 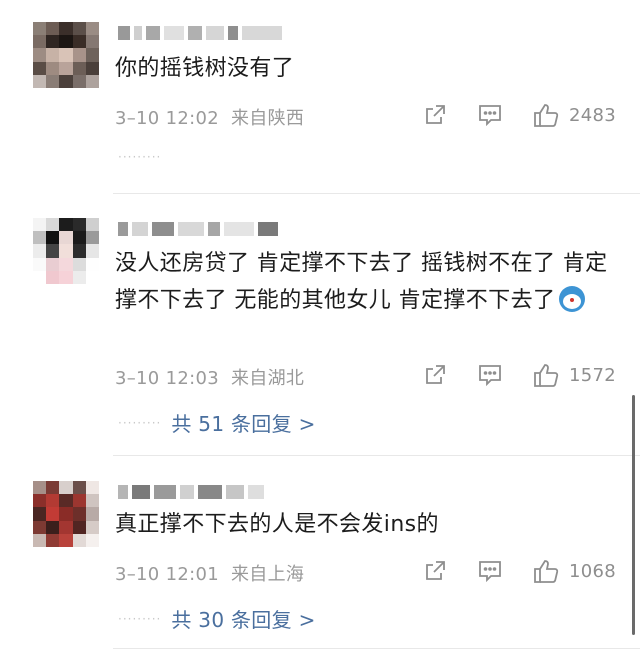 What do you see at coordinates (267, 118) in the screenshot?
I see `comment-location: 来自陕西` at bounding box center [267, 118].